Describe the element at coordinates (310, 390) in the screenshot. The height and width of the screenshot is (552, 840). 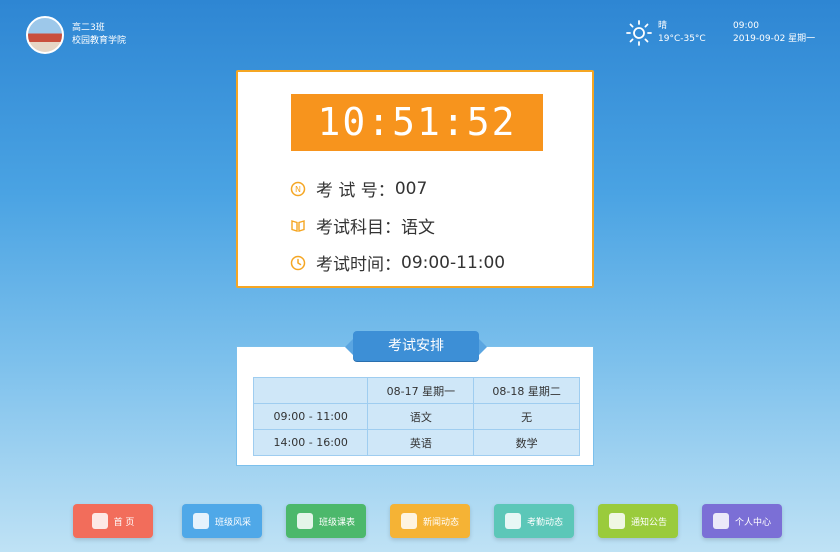
I see `header-cell` at that location.